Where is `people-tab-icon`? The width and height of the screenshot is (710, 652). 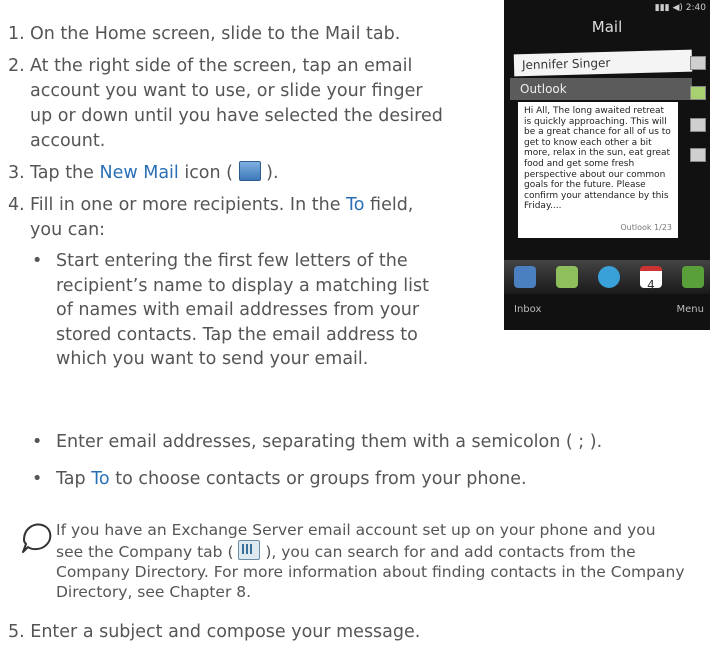
people-tab-icon is located at coordinates (525, 277).